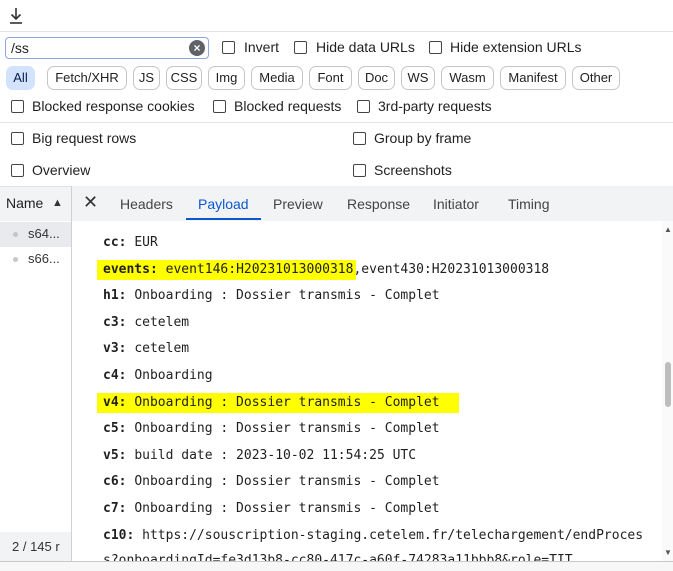  I want to click on overview-label: Overview, so click(61, 170).